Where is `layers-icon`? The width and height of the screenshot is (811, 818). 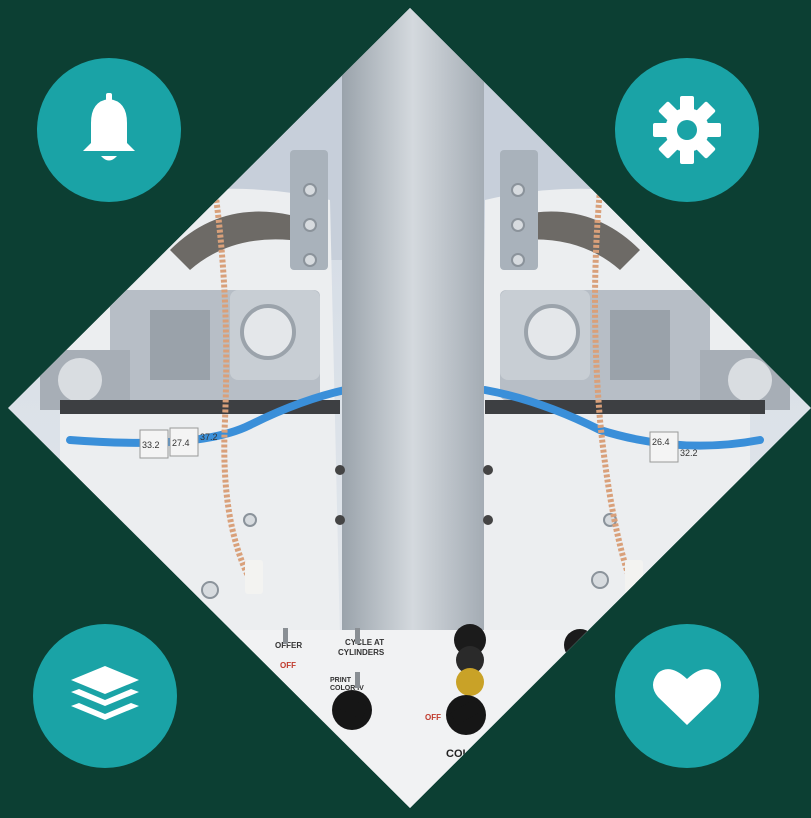 layers-icon is located at coordinates (105, 693).